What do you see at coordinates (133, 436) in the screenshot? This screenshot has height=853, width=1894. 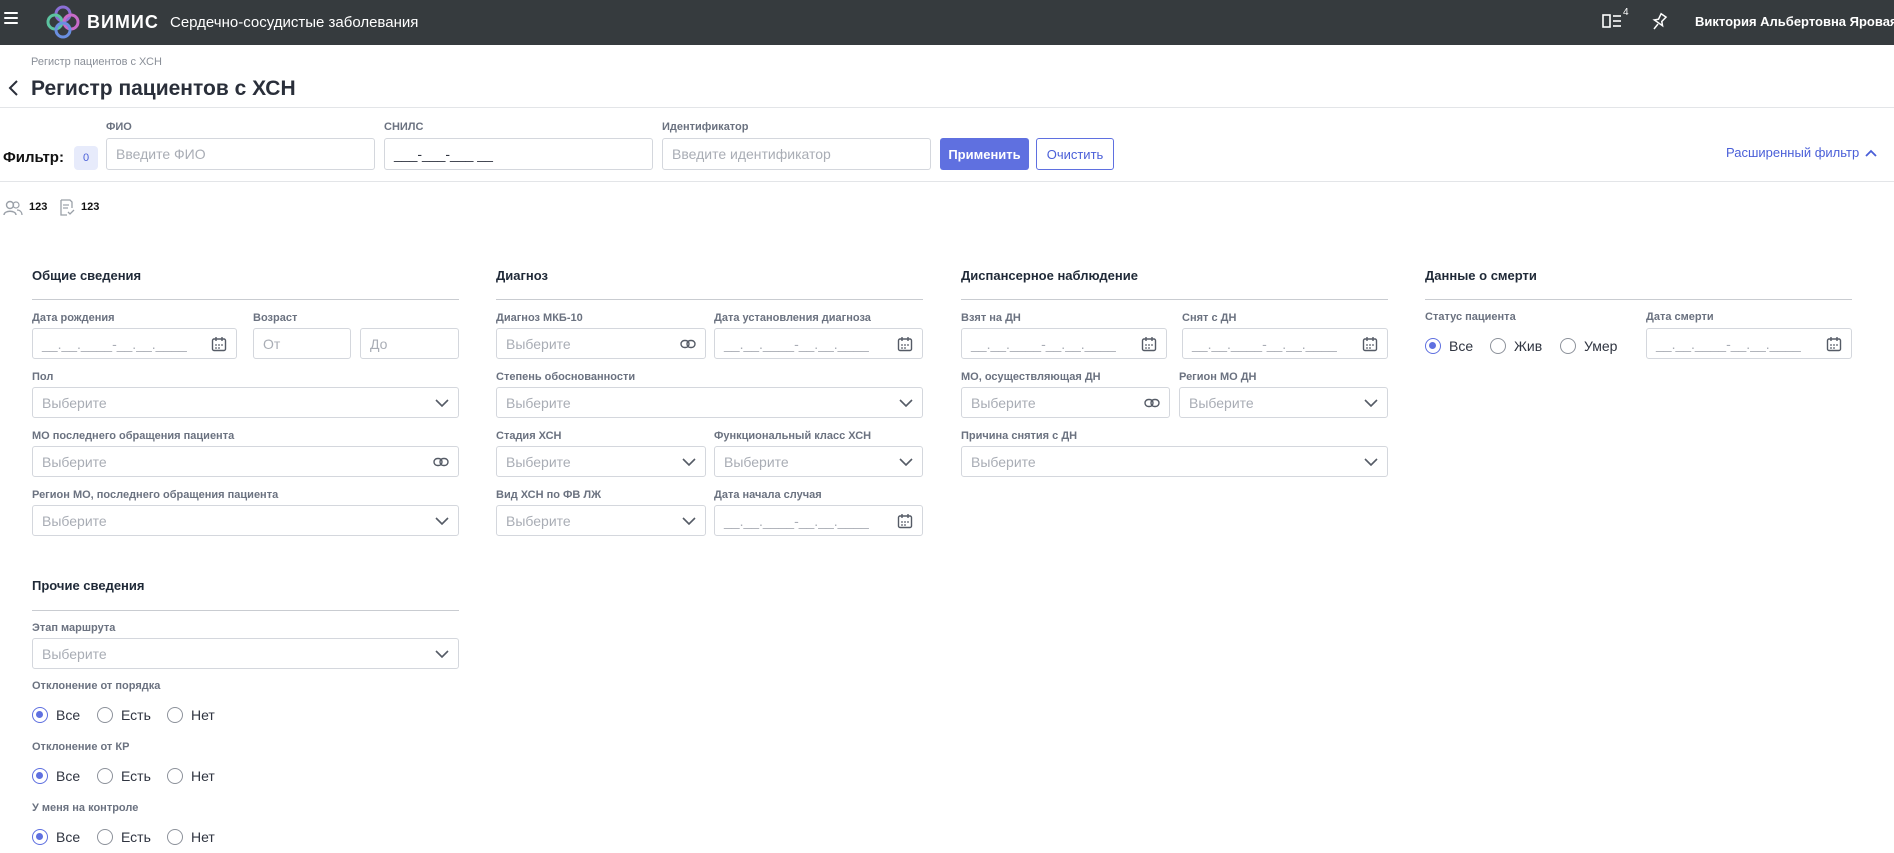 I see `last-mo-label: МО последнего обращения пациента` at bounding box center [133, 436].